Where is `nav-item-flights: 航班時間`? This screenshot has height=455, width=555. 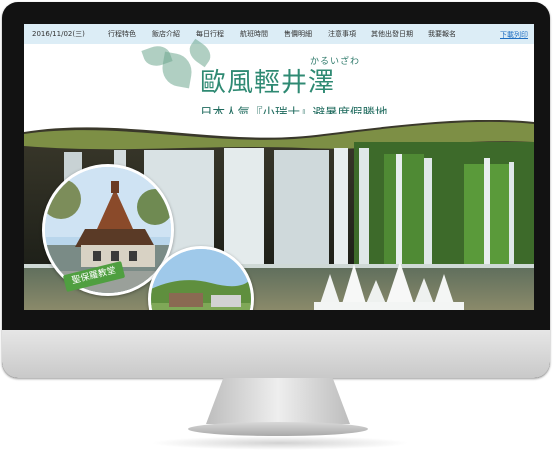 nav-item-flights: 航班時間 is located at coordinates (254, 34).